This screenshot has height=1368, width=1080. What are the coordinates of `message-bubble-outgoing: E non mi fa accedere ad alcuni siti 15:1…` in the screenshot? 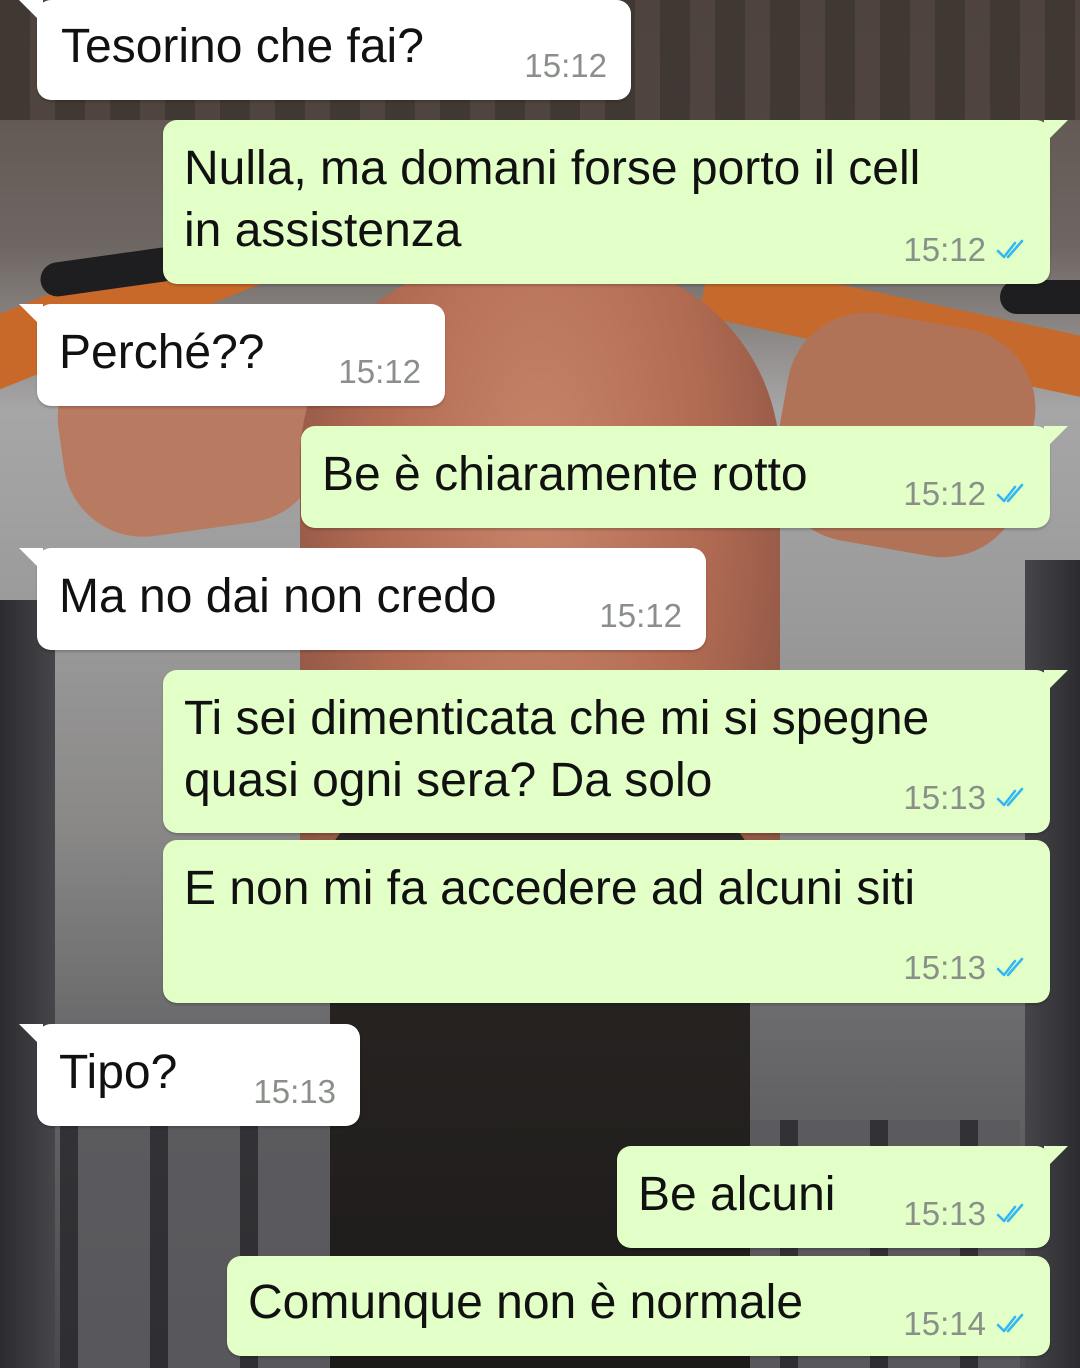 It's located at (606, 921).